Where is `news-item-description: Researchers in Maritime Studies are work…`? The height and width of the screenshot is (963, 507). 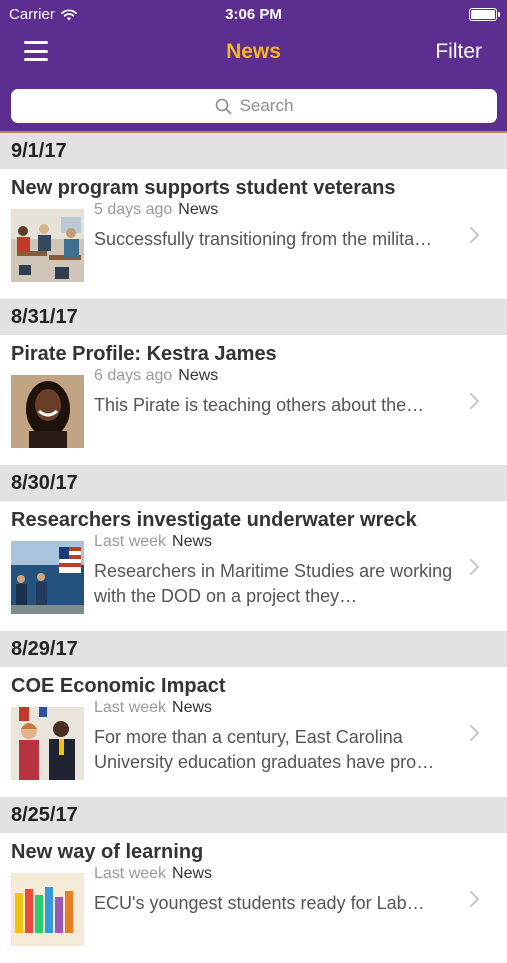 news-item-description: Researchers in Maritime Studies are work… is located at coordinates (273, 583).